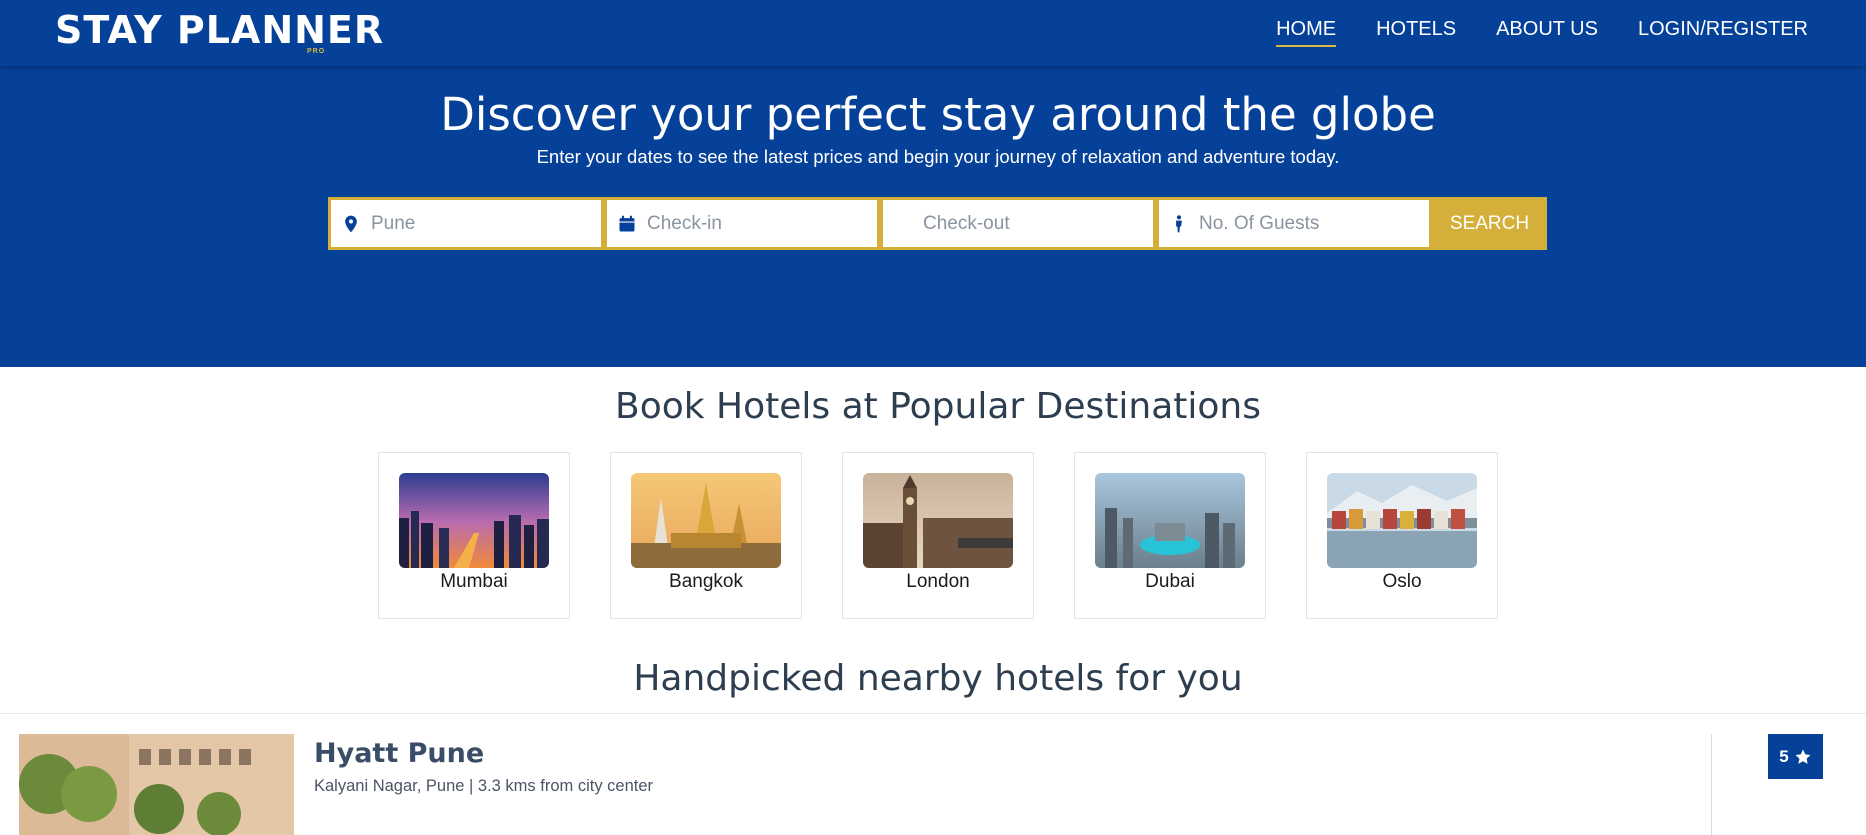 The width and height of the screenshot is (1866, 835). I want to click on nav-hotels: HOTELS, so click(1416, 32).